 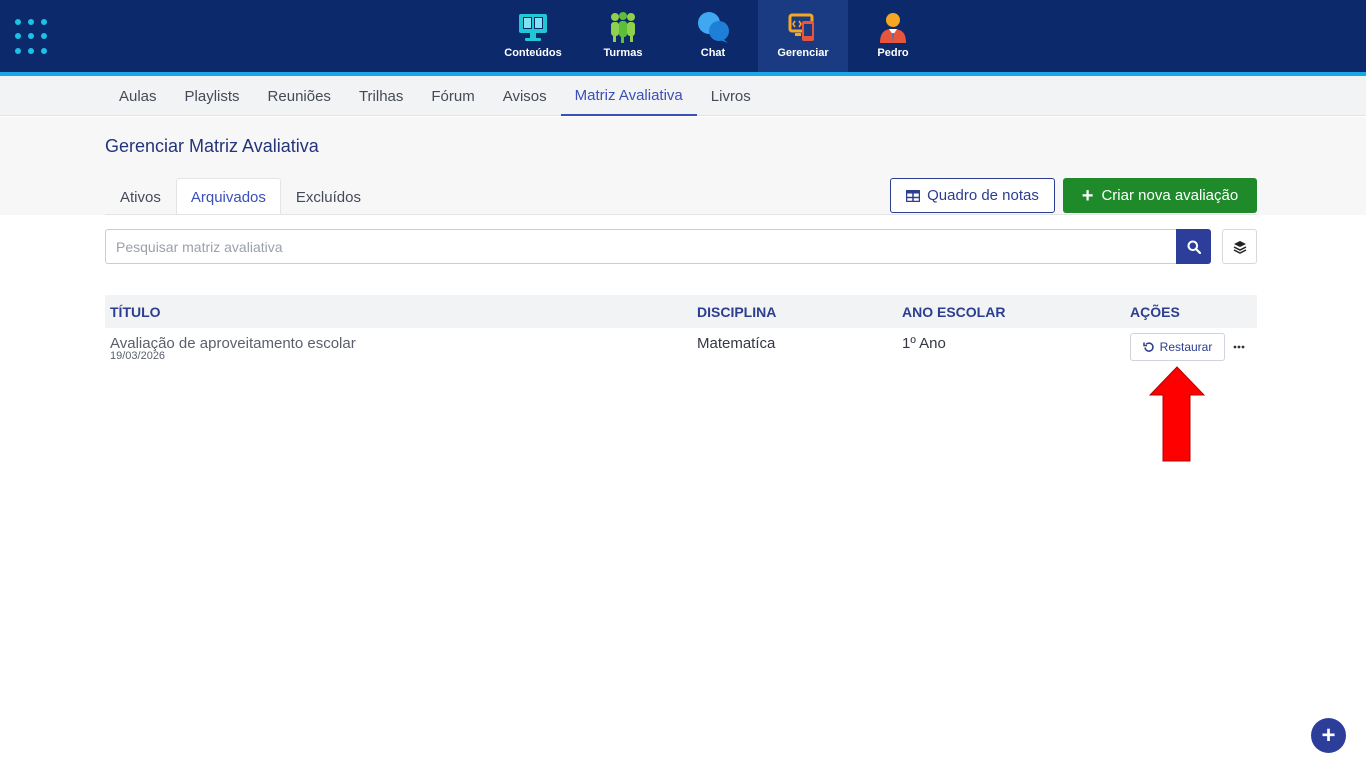 What do you see at coordinates (913, 195) in the screenshot?
I see `table-icon` at bounding box center [913, 195].